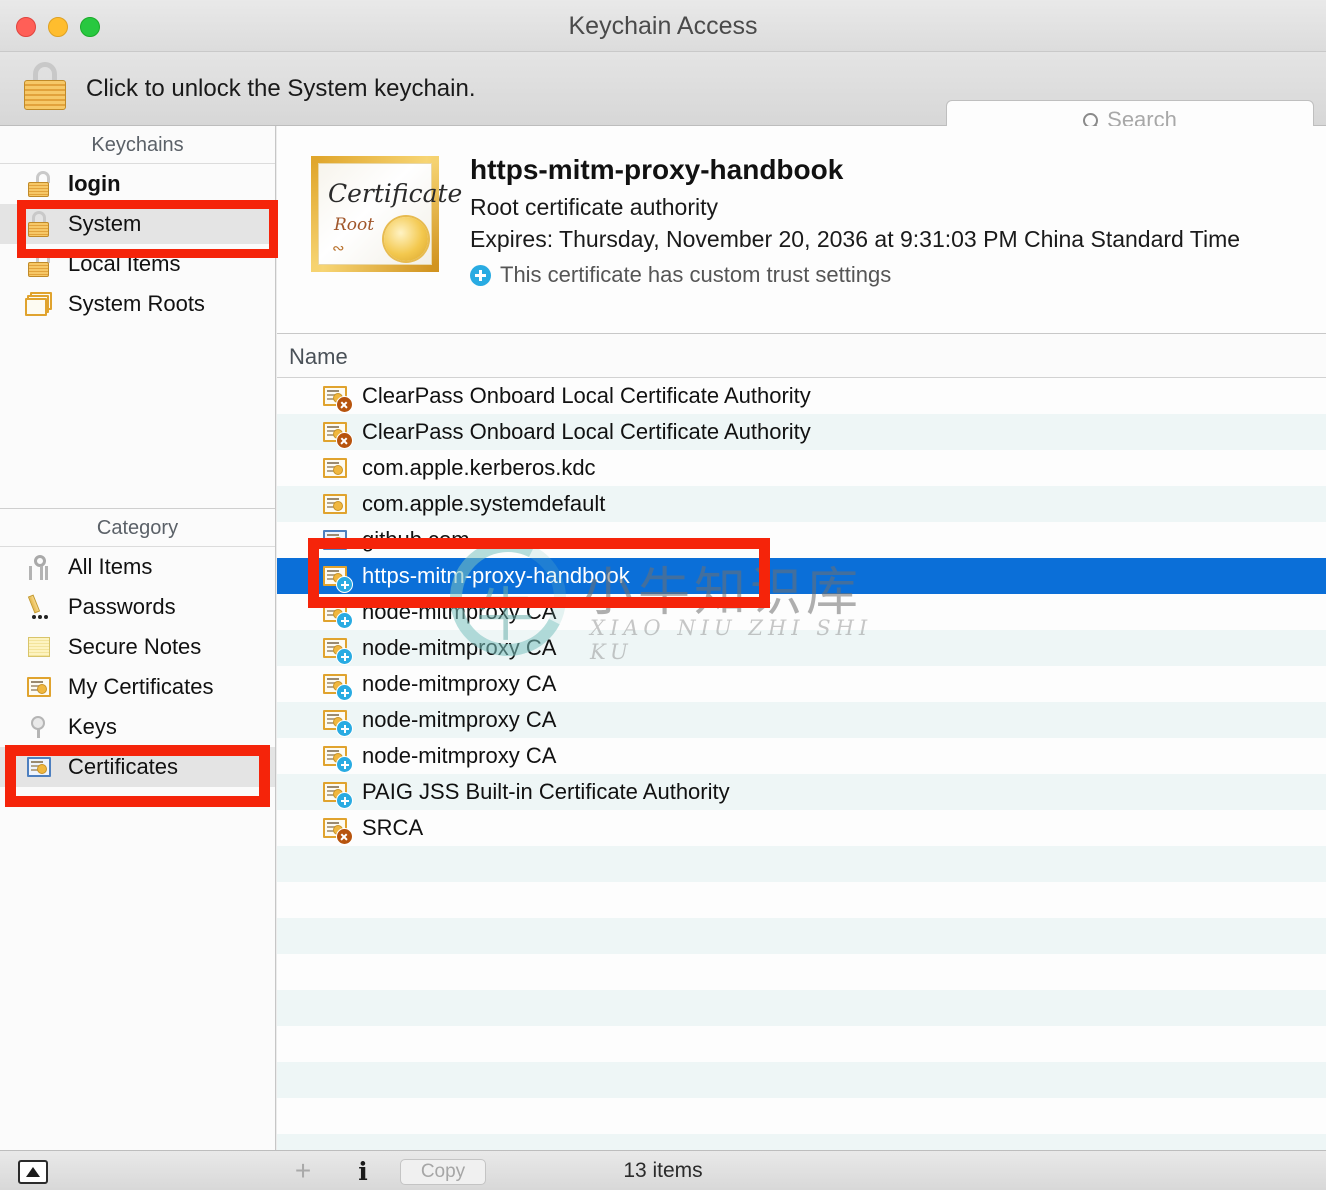 This screenshot has height=1190, width=1326. I want to click on sidebar-item-label: Certificates, so click(123, 766).